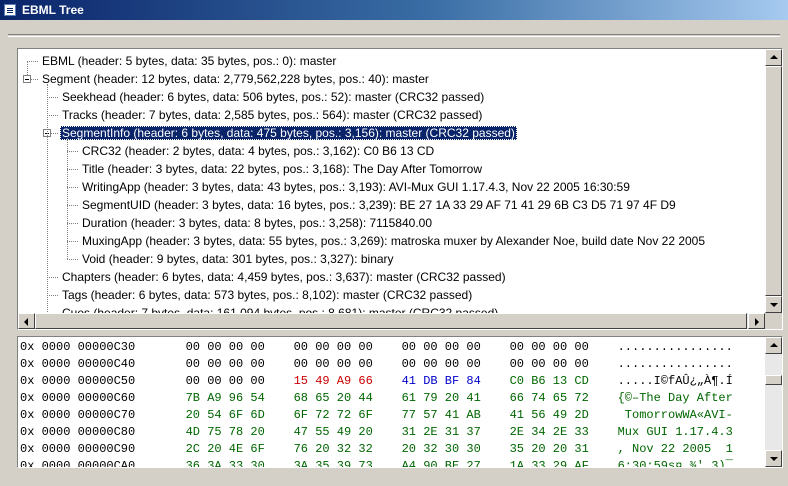 This screenshot has height=486, width=788. What do you see at coordinates (394, 10) in the screenshot?
I see `title-bar: EBML Tree` at bounding box center [394, 10].